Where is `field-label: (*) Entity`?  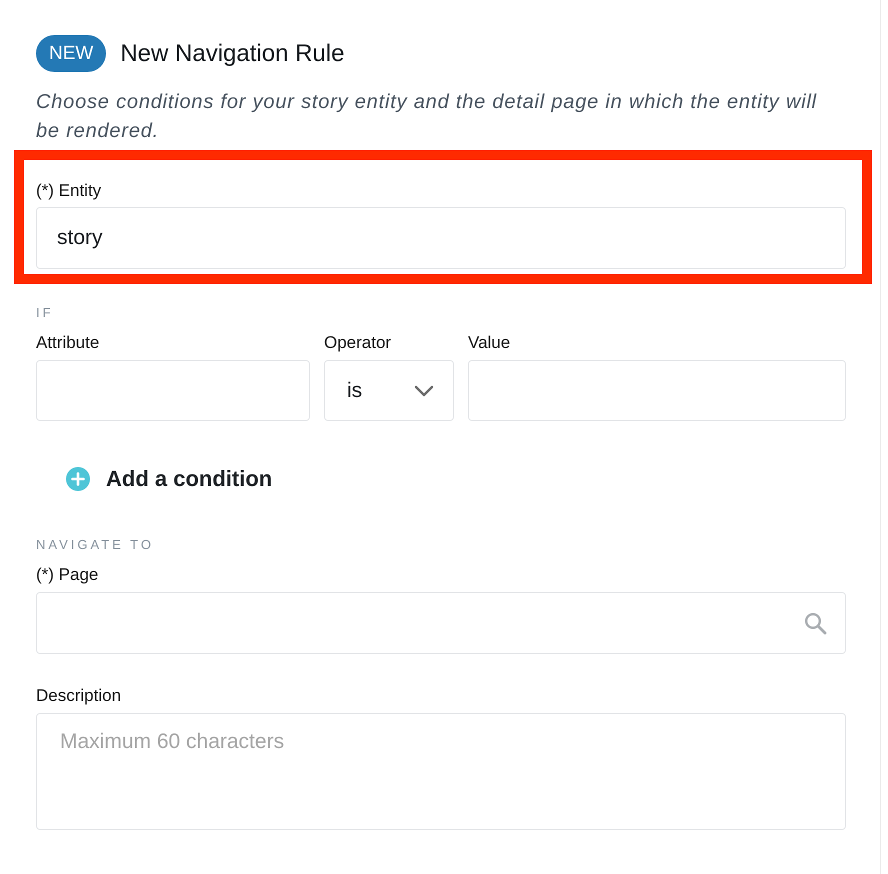 field-label: (*) Entity is located at coordinates (69, 191).